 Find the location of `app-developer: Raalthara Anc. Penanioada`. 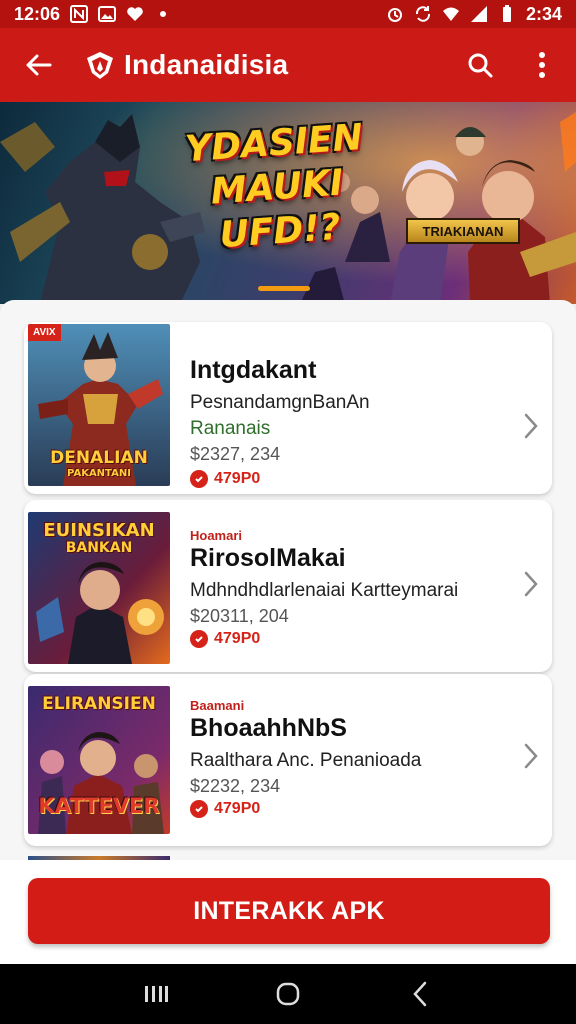

app-developer: Raalthara Anc. Penanioada is located at coordinates (306, 760).